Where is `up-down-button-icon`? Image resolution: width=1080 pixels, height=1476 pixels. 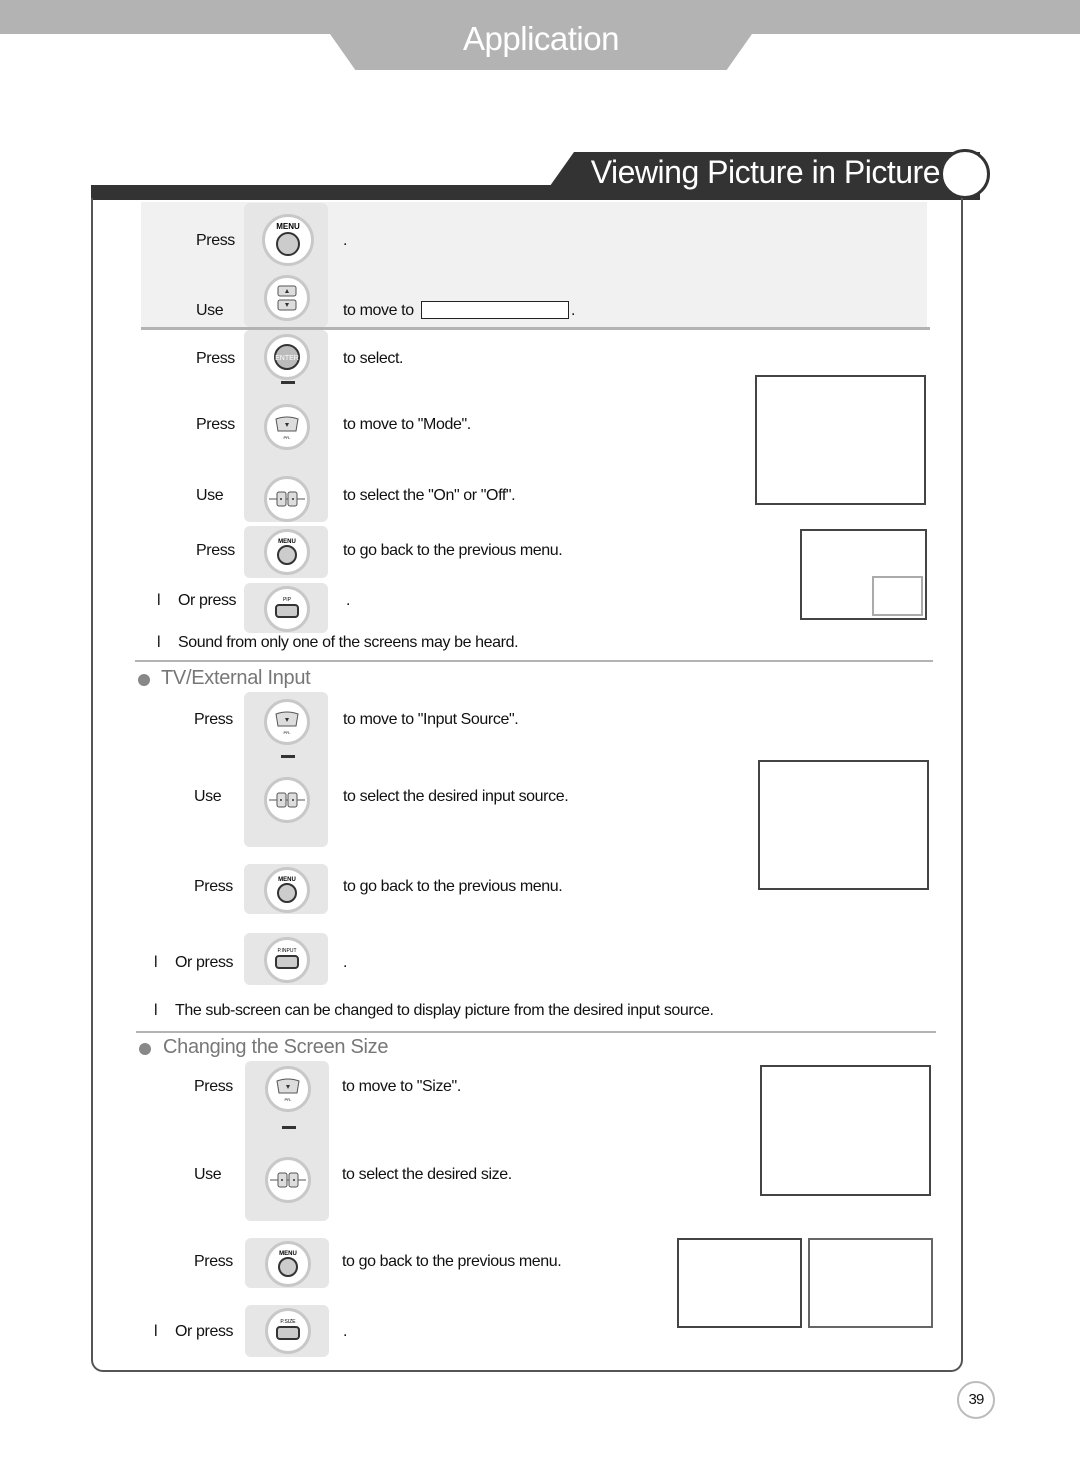 up-down-button-icon is located at coordinates (287, 298).